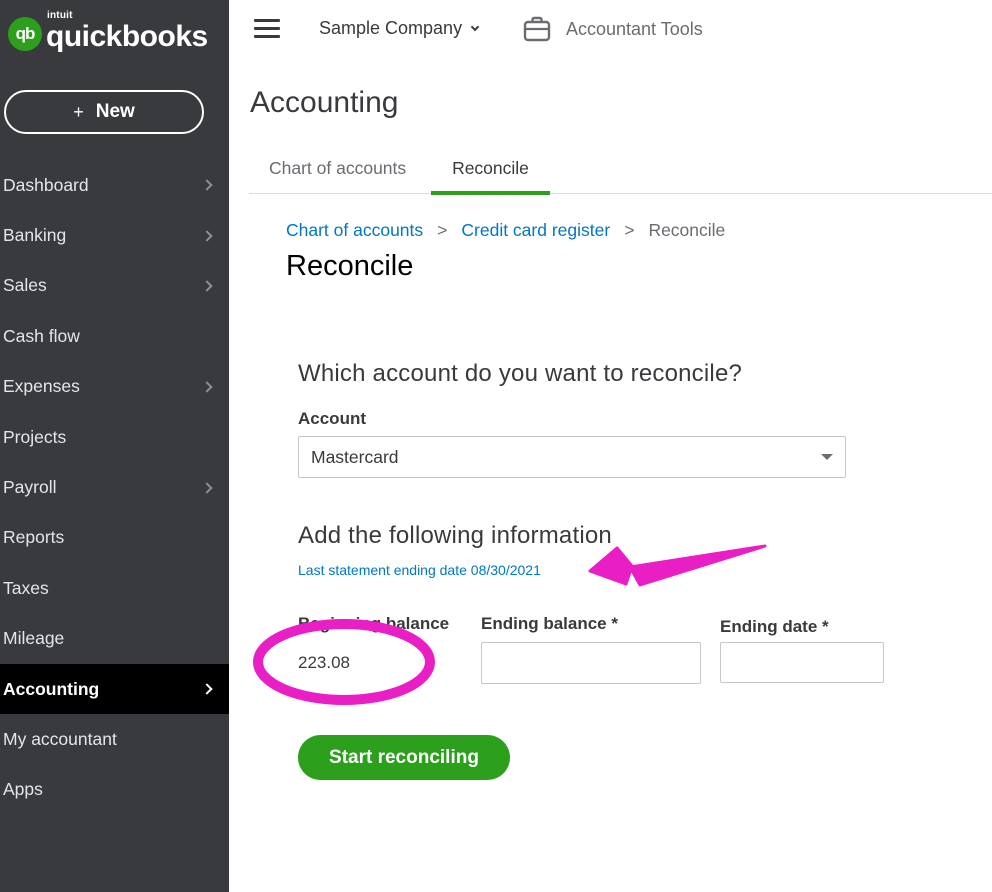  What do you see at coordinates (535, 230) in the screenshot?
I see `breadcrumb-credit-card-register: Credit card register` at bounding box center [535, 230].